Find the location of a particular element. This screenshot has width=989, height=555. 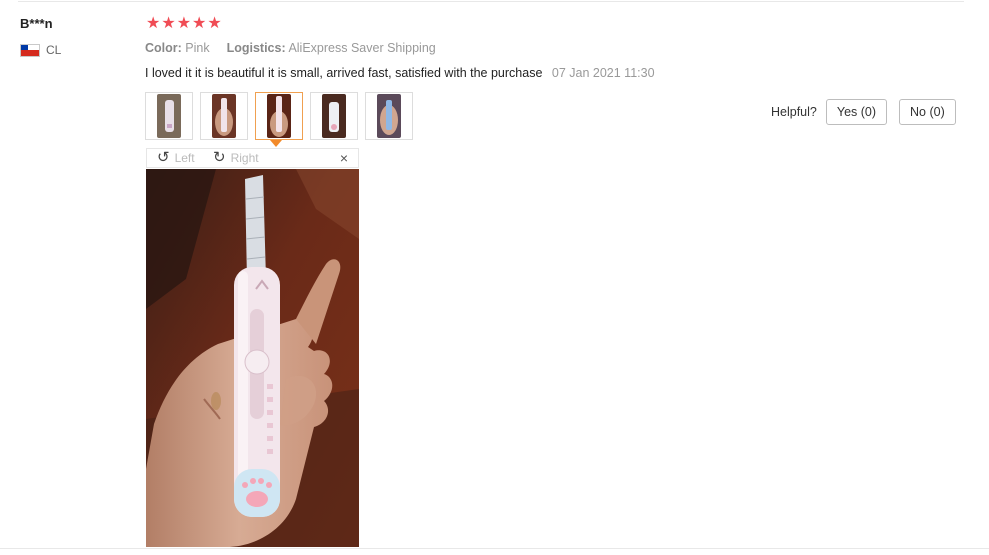

reviewer-country: CL is located at coordinates (40, 50).